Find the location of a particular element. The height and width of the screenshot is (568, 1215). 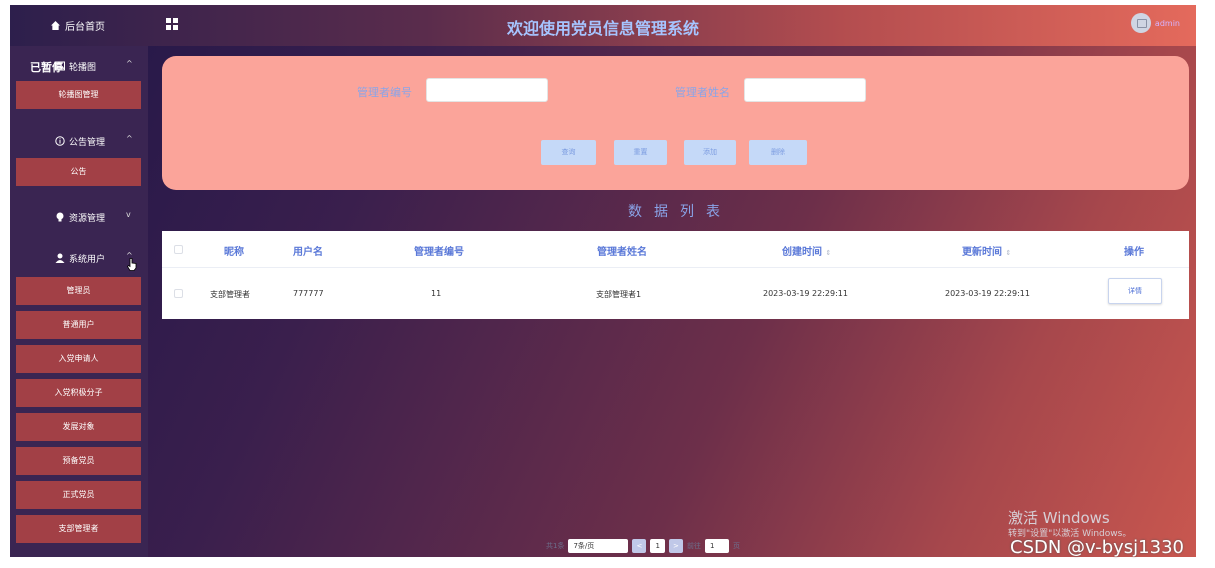

page-title: 欢迎使用党员信息管理系统 is located at coordinates (602, 28).